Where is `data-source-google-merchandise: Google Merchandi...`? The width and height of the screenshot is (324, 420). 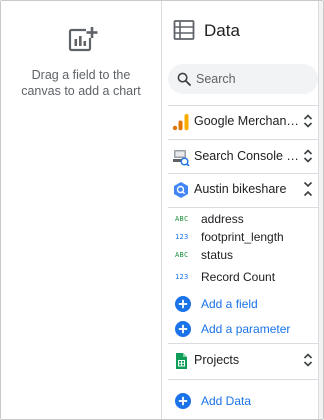 data-source-google-merchandise: Google Merchandi... is located at coordinates (243, 121).